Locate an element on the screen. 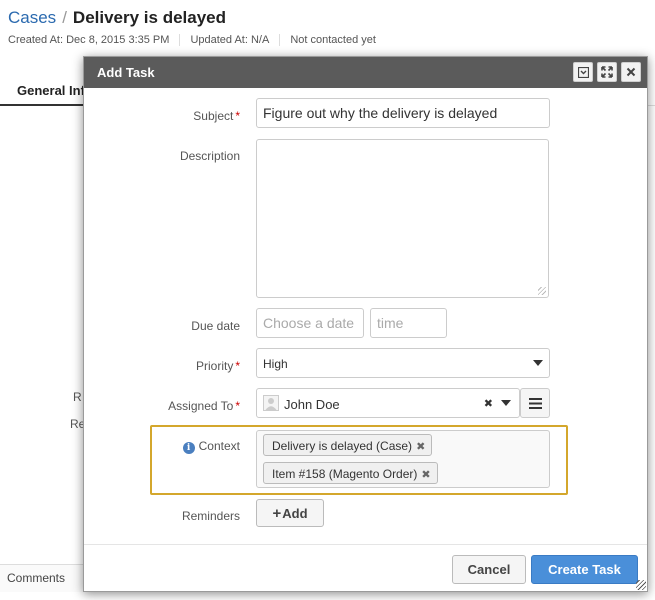  cancel-button: Cancel is located at coordinates (489, 569).